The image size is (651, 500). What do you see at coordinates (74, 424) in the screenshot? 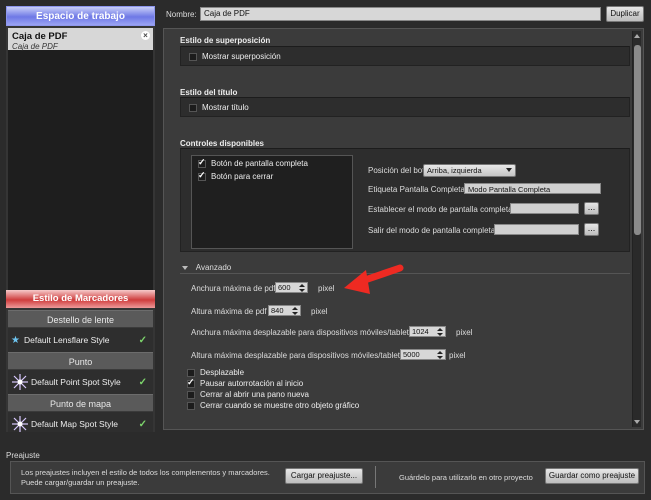
I see `list-item-label: Default Map Spot Style` at bounding box center [74, 424].